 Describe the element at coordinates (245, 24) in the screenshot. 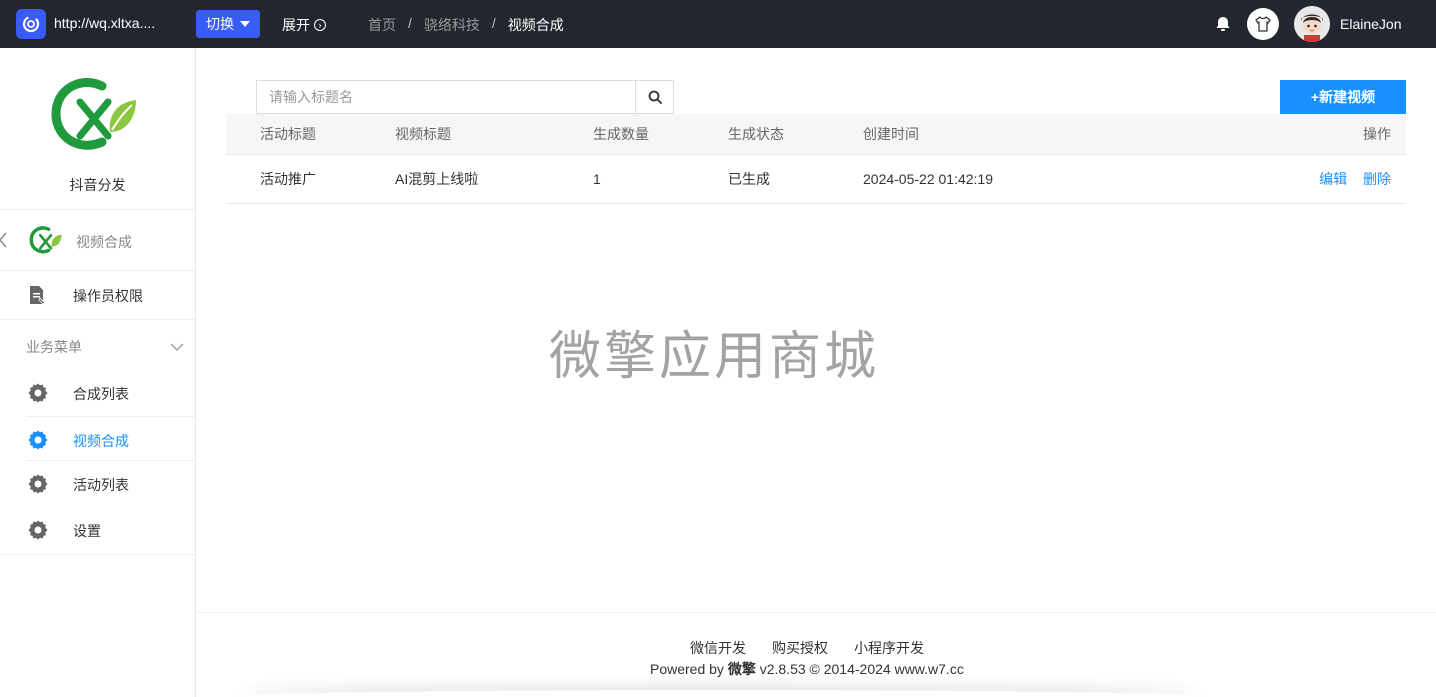

I see `caret-down-icon` at that location.